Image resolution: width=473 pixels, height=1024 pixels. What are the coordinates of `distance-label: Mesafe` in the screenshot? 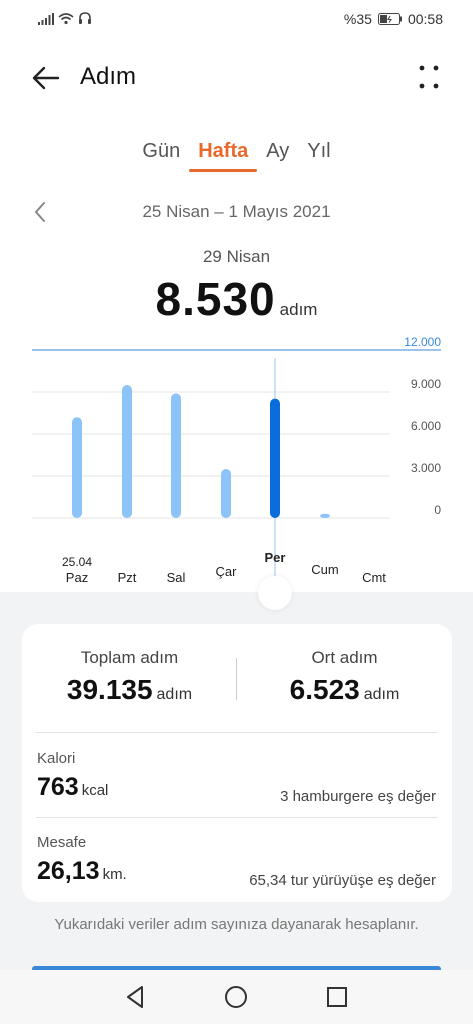 It's located at (62, 842).